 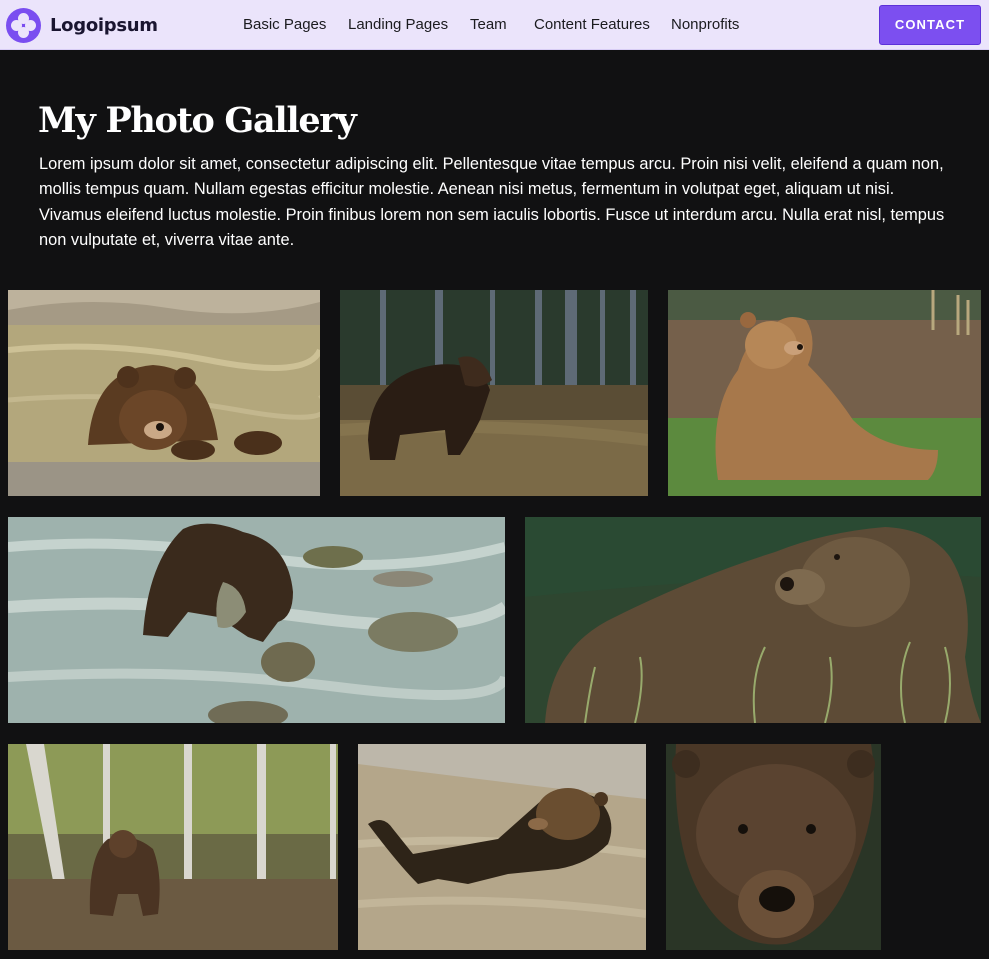 I want to click on photo-bear-catching-fish-in-river, so click(x=256, y=620).